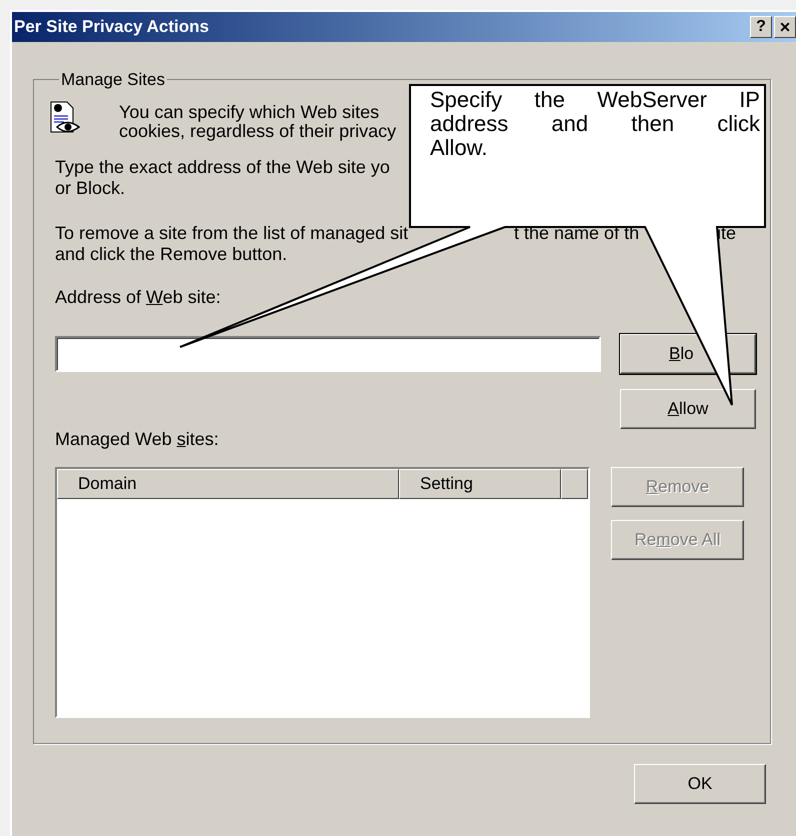  Describe the element at coordinates (111, 27) in the screenshot. I see `window-title: Per Site Privacy Actions` at that location.